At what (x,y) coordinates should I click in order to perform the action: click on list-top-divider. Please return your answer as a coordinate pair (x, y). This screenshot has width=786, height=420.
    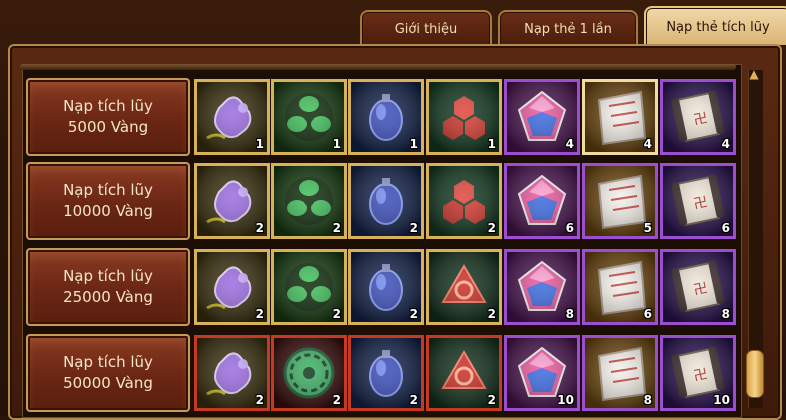
    Looking at the image, I should click on (378, 67).